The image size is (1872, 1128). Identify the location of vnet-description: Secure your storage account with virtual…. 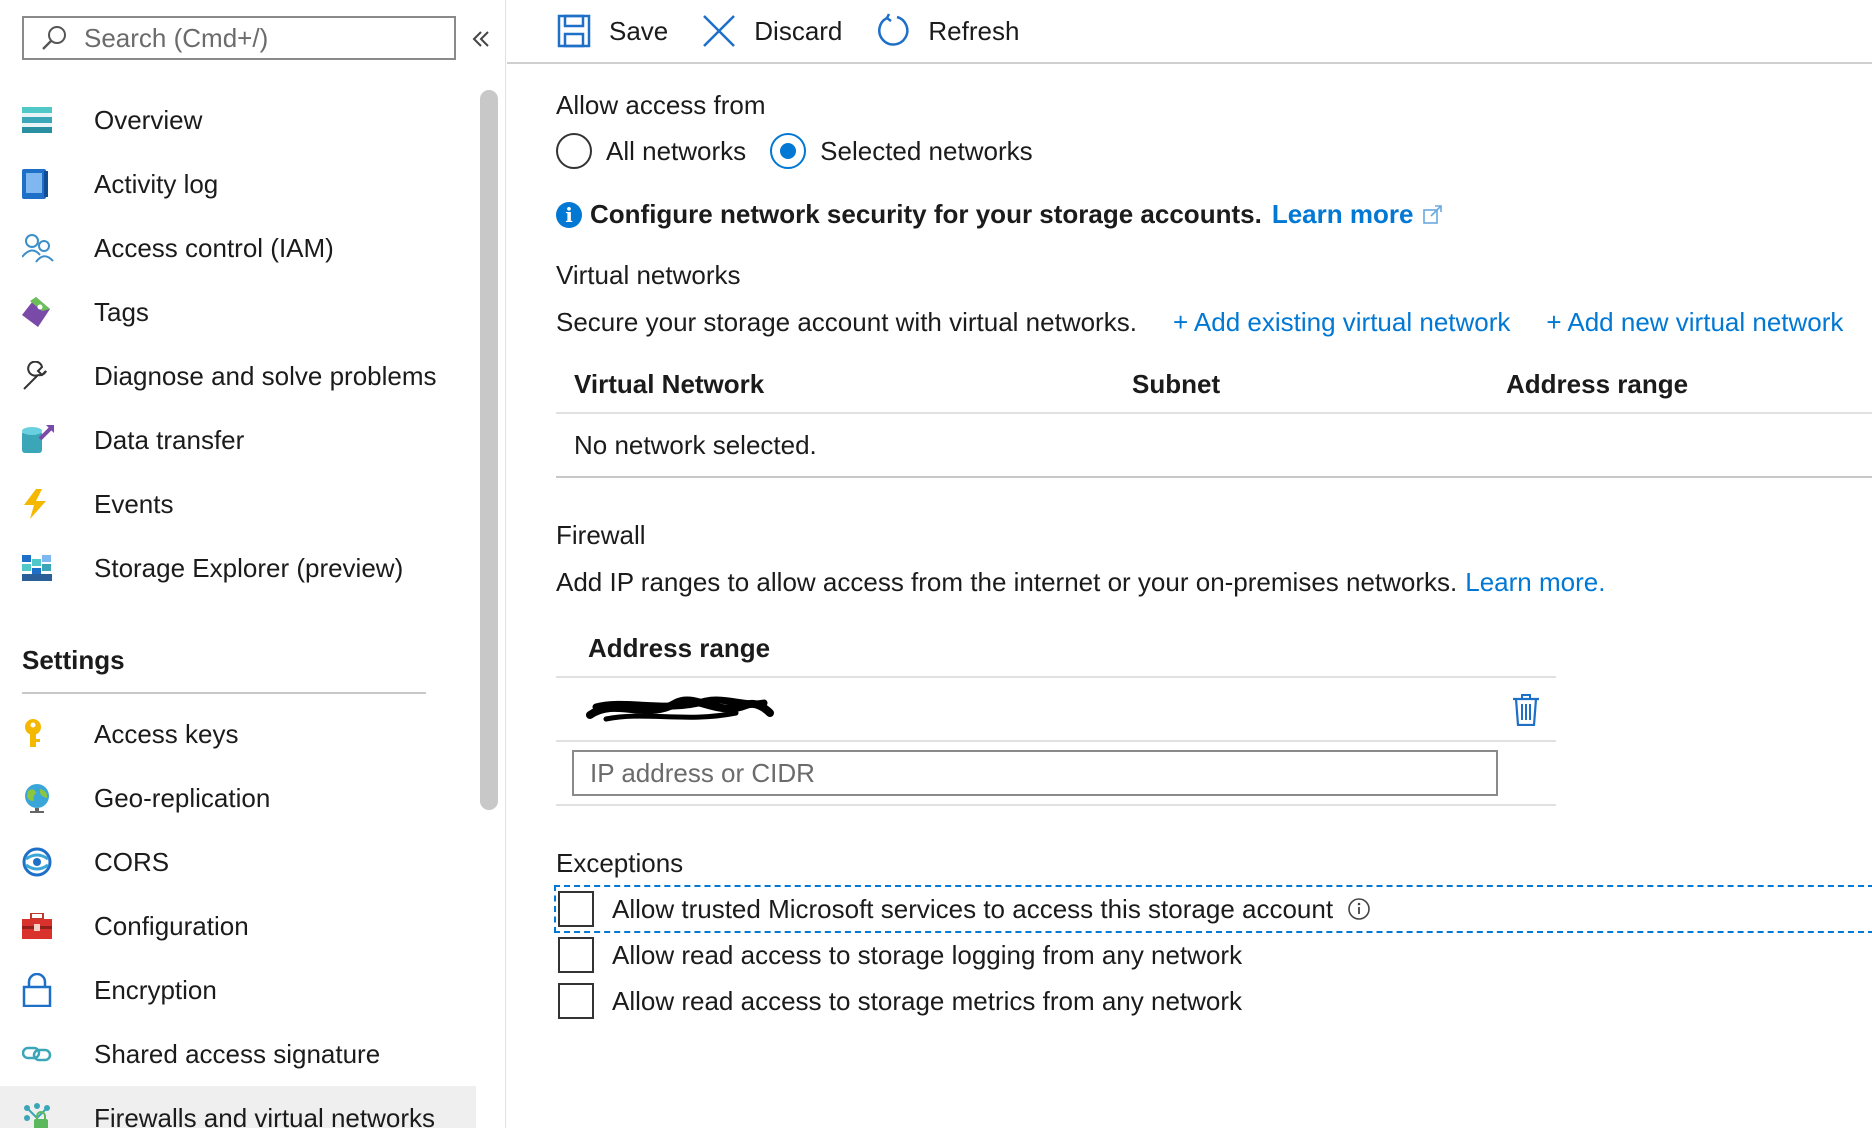
(846, 322).